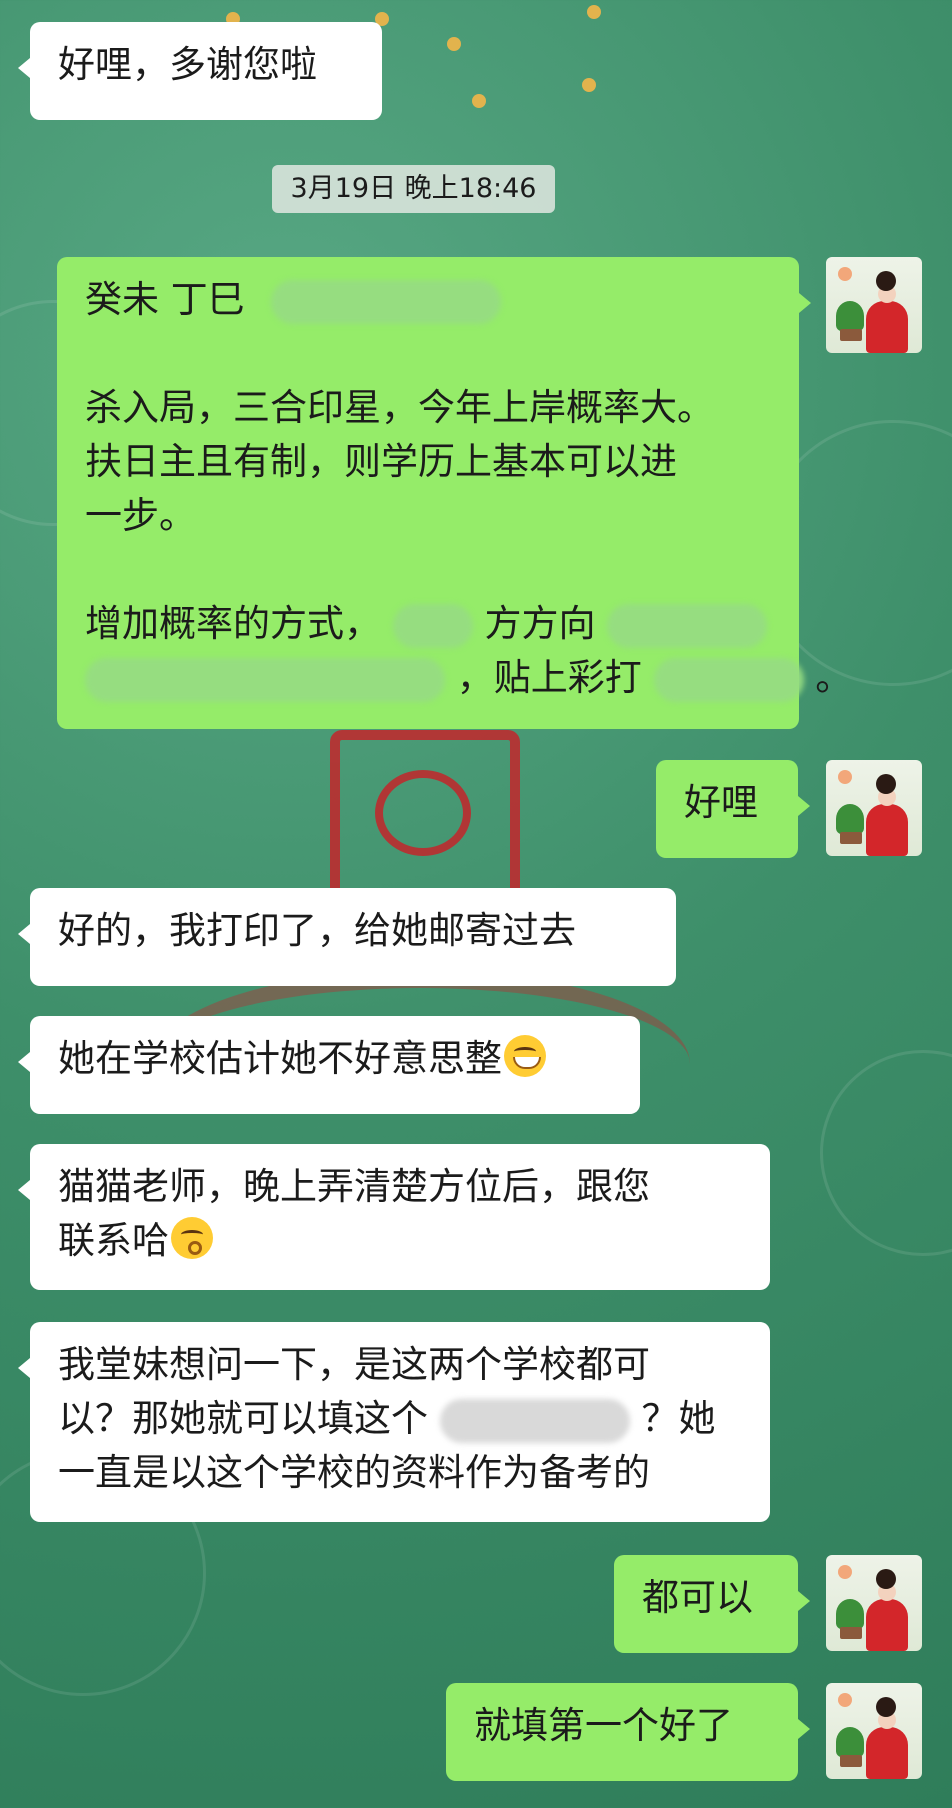 The image size is (952, 1808). I want to click on message-text: 联系哈, so click(113, 1240).